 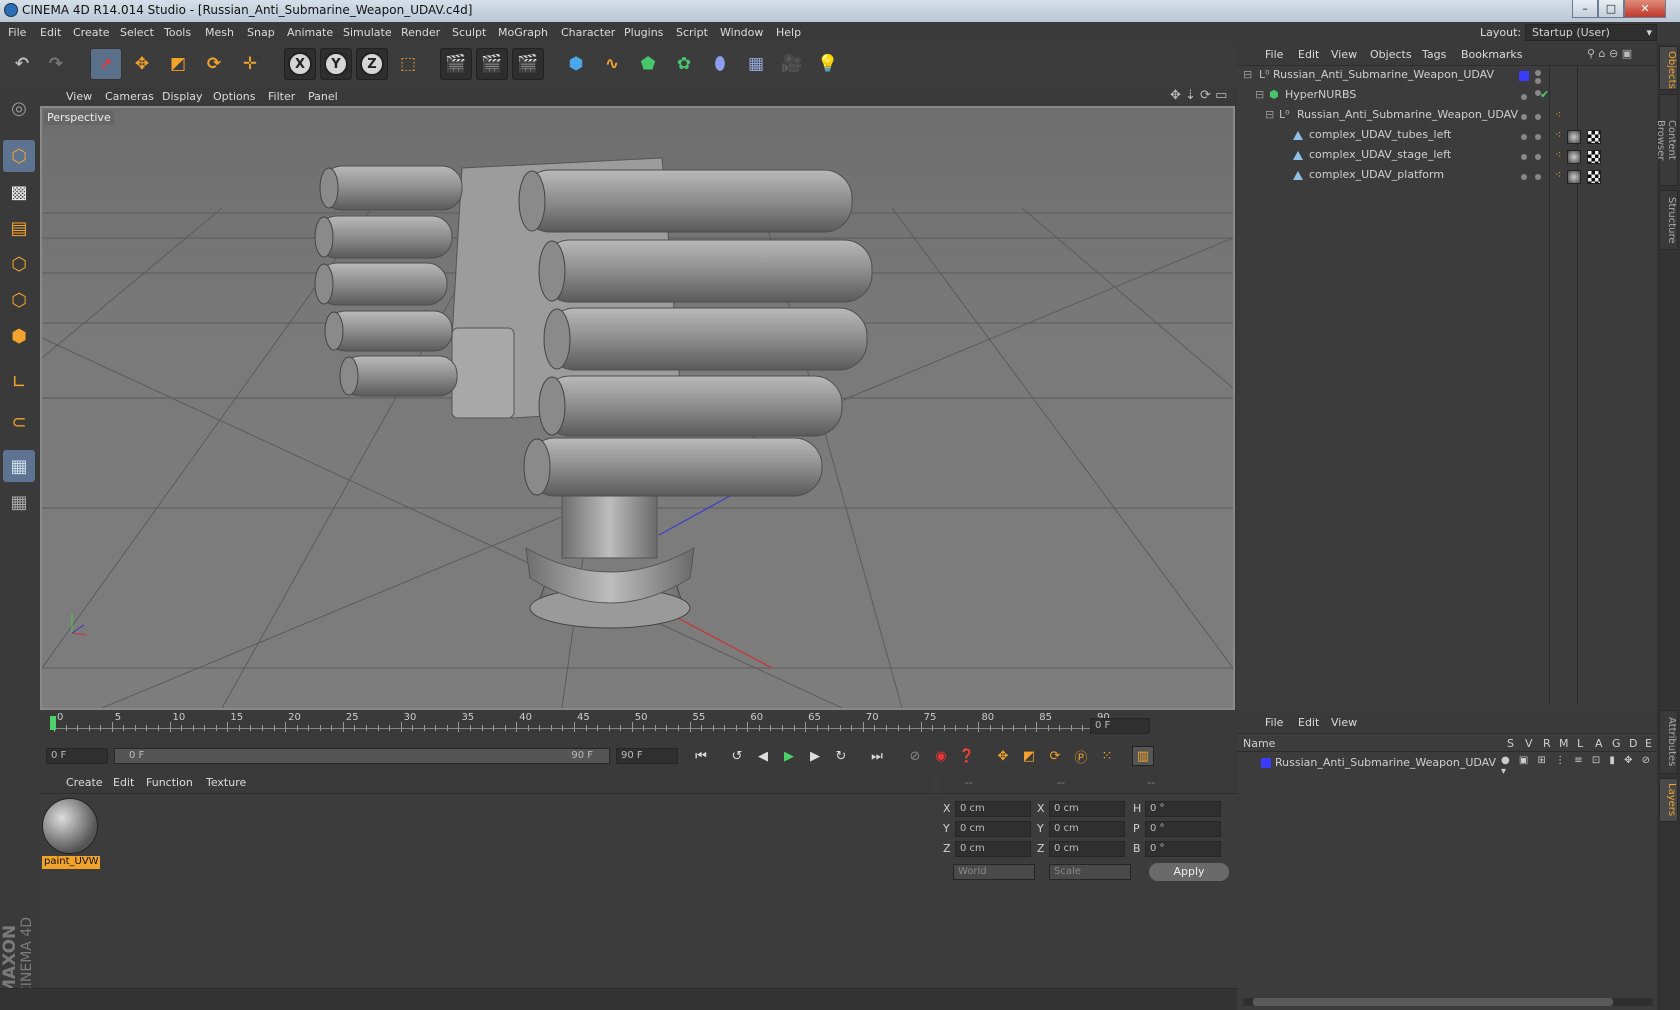 What do you see at coordinates (692, 32) in the screenshot?
I see `menu-script: Script` at bounding box center [692, 32].